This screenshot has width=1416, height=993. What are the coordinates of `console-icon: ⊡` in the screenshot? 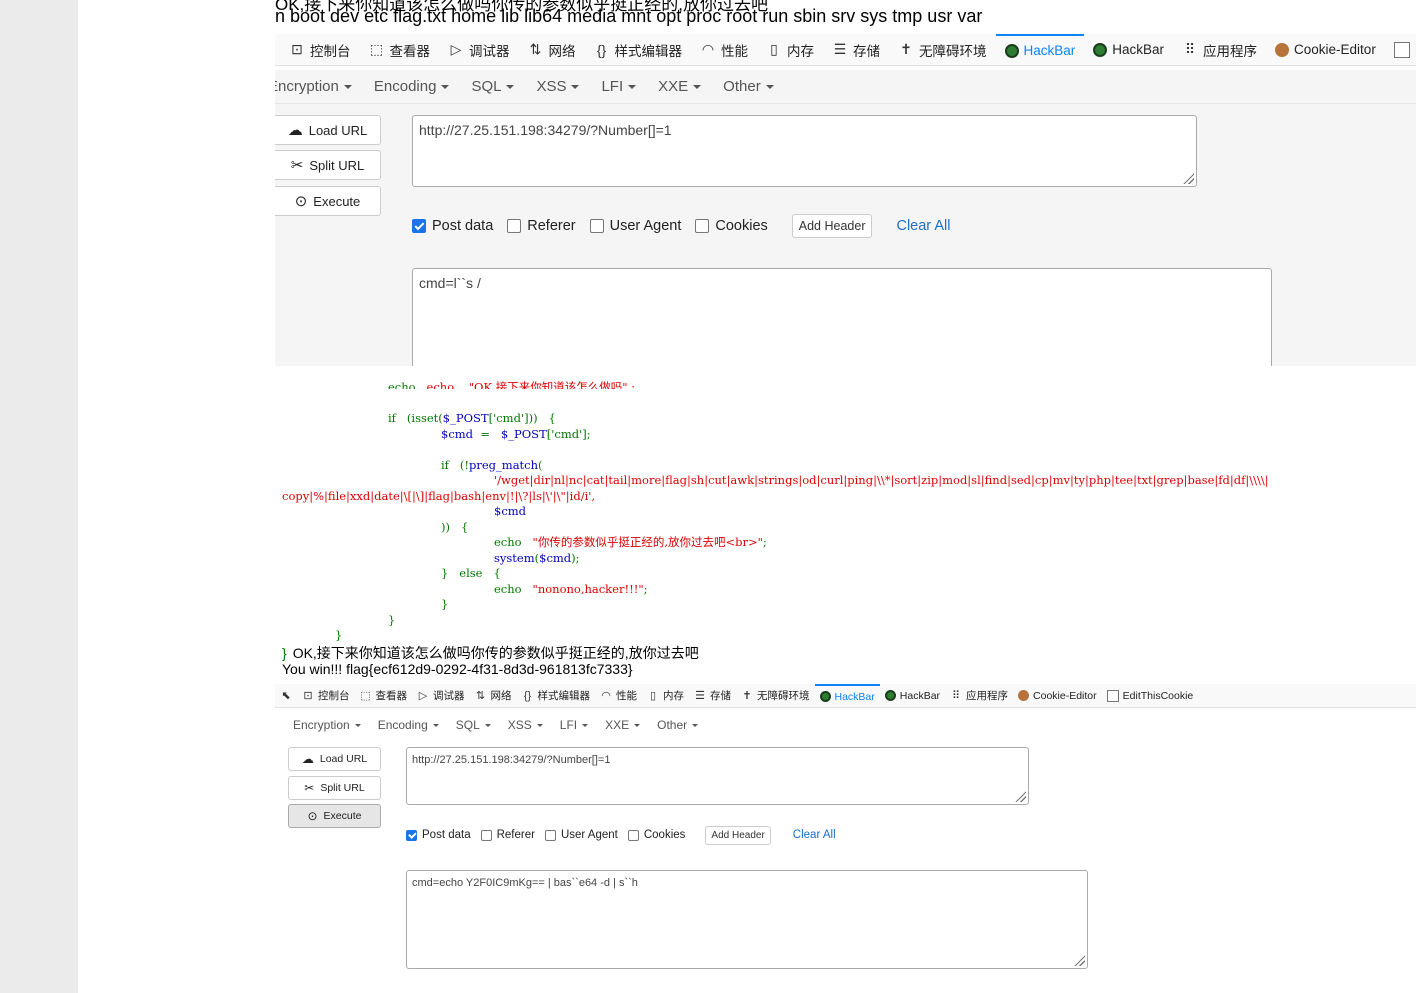 It's located at (297, 49).